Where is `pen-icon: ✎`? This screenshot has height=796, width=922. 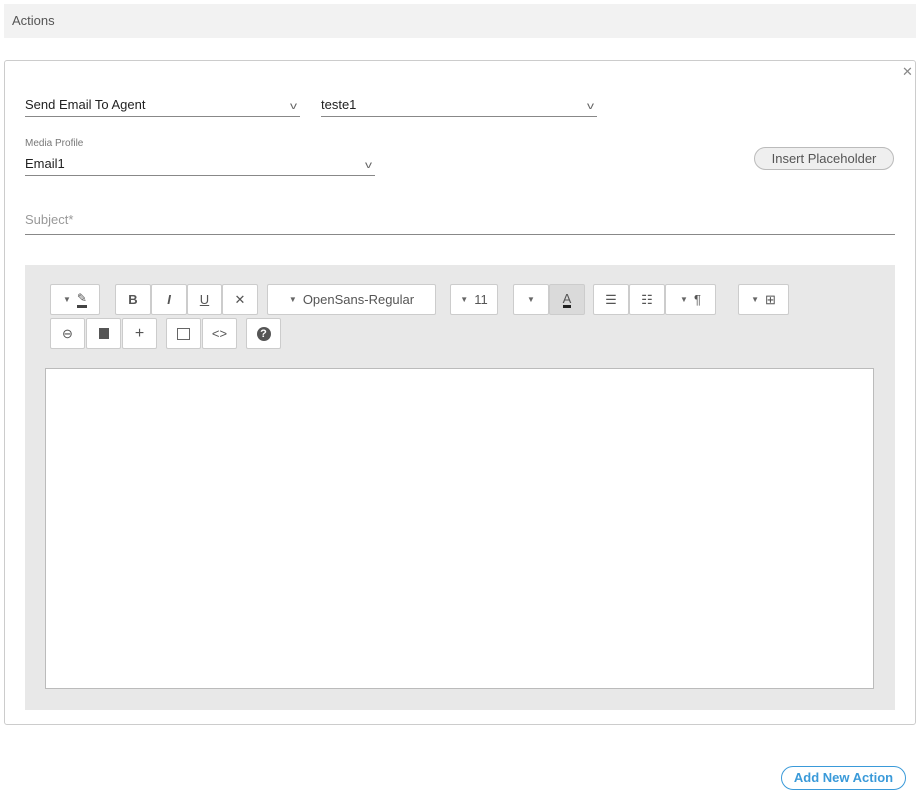
pen-icon: ✎ is located at coordinates (81, 299).